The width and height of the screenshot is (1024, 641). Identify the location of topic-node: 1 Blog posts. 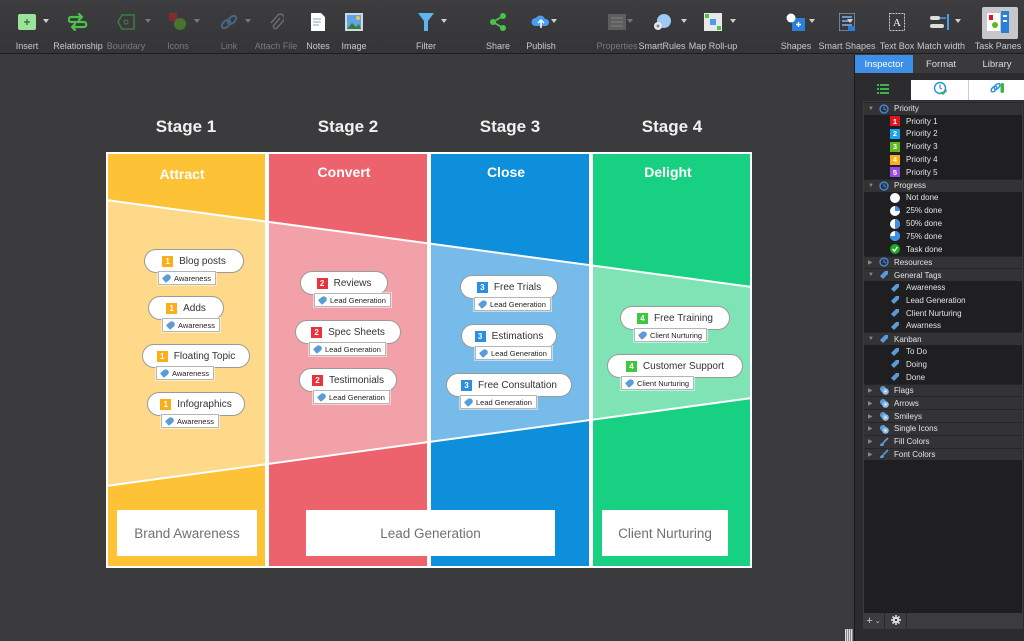
(194, 261).